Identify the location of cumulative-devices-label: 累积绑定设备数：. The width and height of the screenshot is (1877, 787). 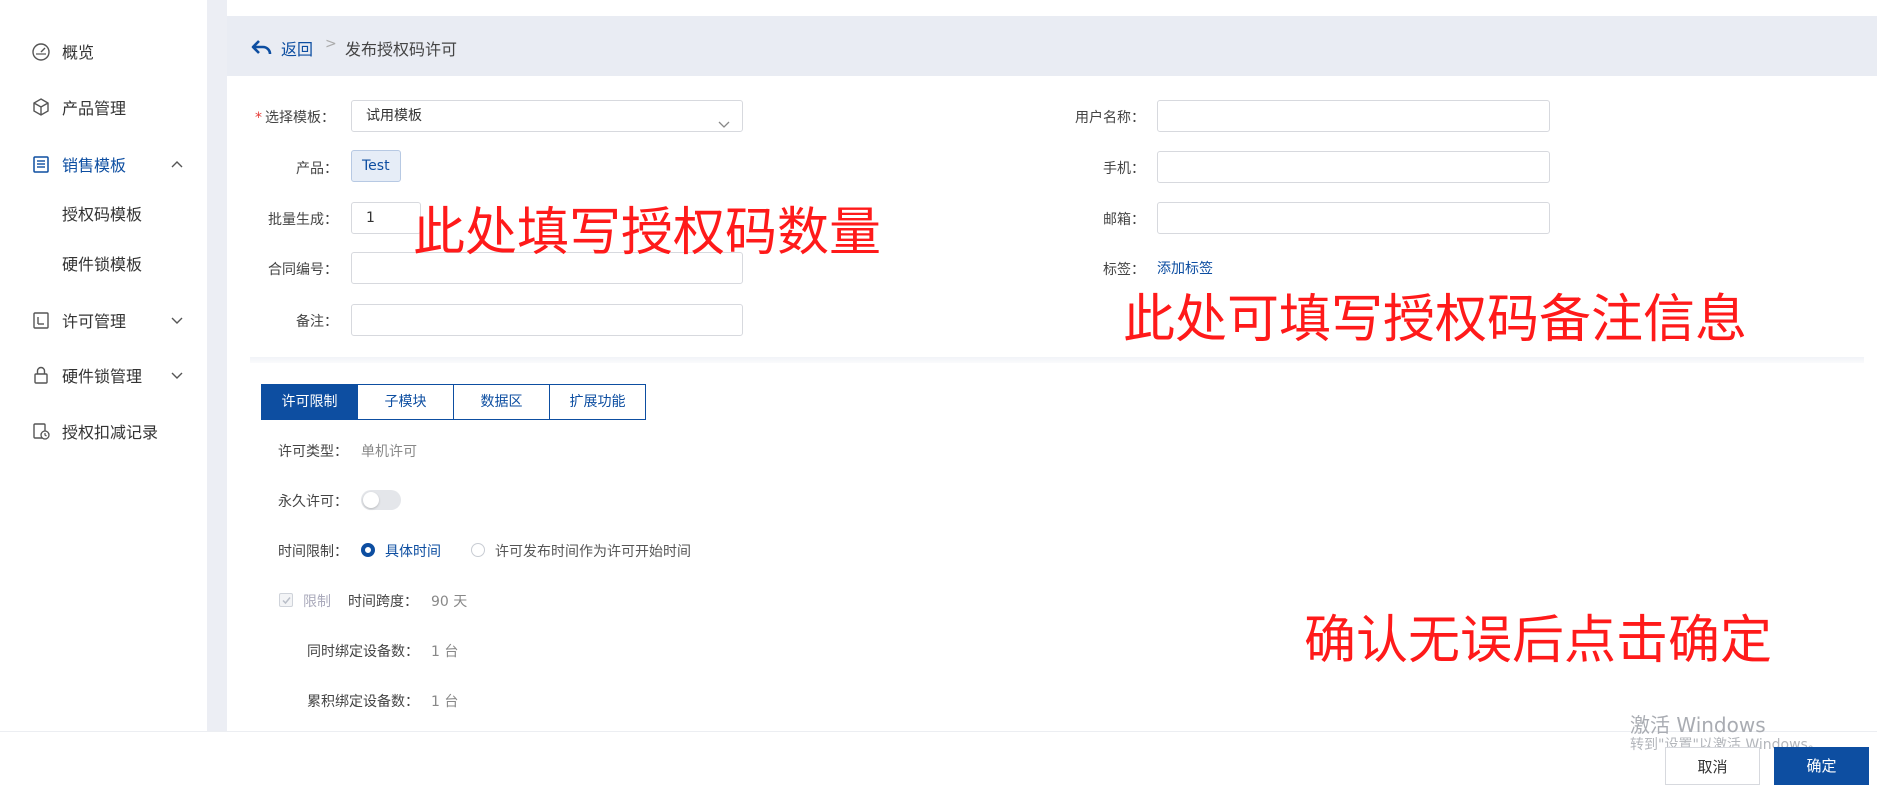
(363, 702).